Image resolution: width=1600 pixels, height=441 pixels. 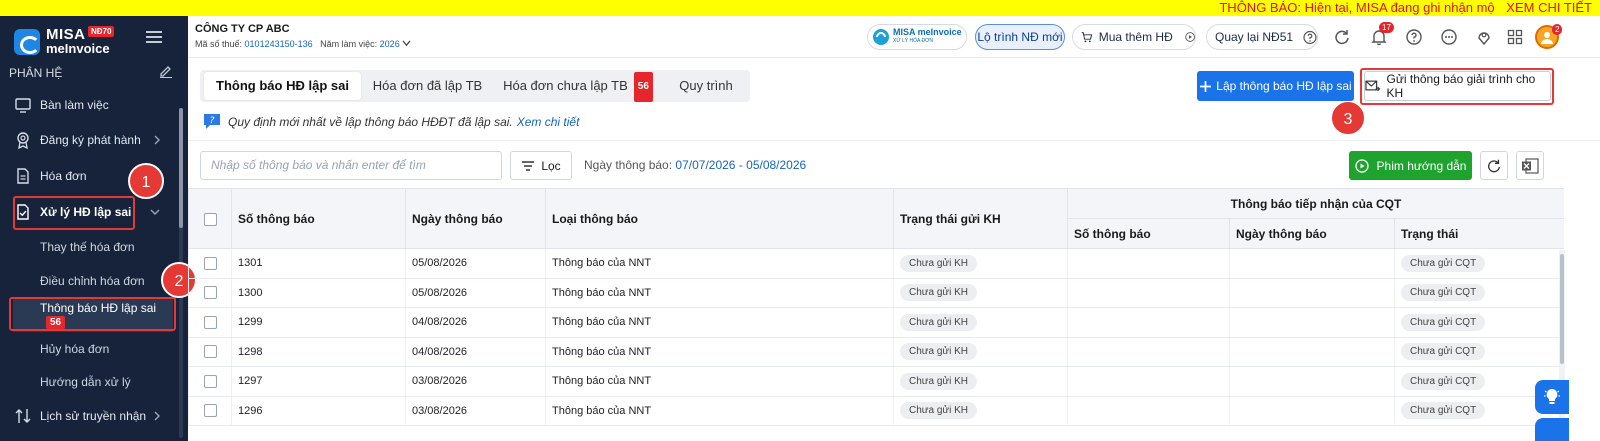 What do you see at coordinates (181, 168) in the screenshot?
I see `sidebar-scroll-thumb` at bounding box center [181, 168].